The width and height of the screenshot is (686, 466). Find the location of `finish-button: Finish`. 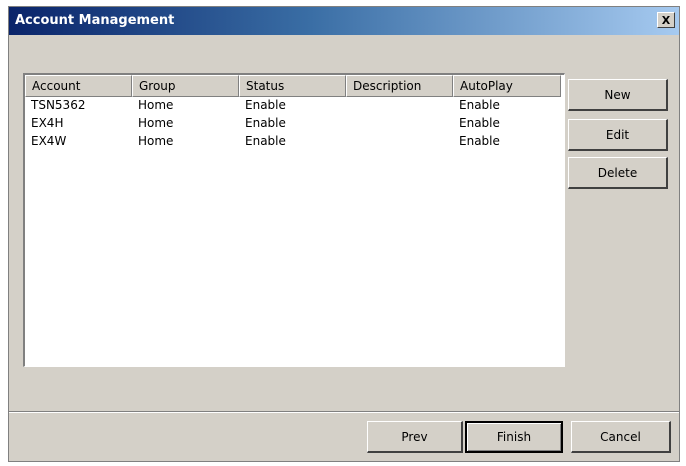

finish-button: Finish is located at coordinates (514, 437).